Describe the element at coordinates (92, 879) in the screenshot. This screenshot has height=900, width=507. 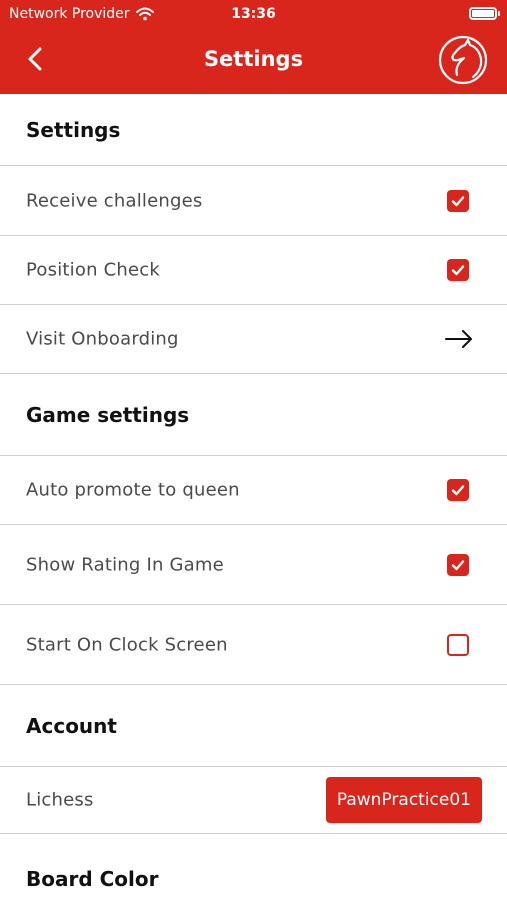
I see `section-title-board-color: Board Color` at that location.